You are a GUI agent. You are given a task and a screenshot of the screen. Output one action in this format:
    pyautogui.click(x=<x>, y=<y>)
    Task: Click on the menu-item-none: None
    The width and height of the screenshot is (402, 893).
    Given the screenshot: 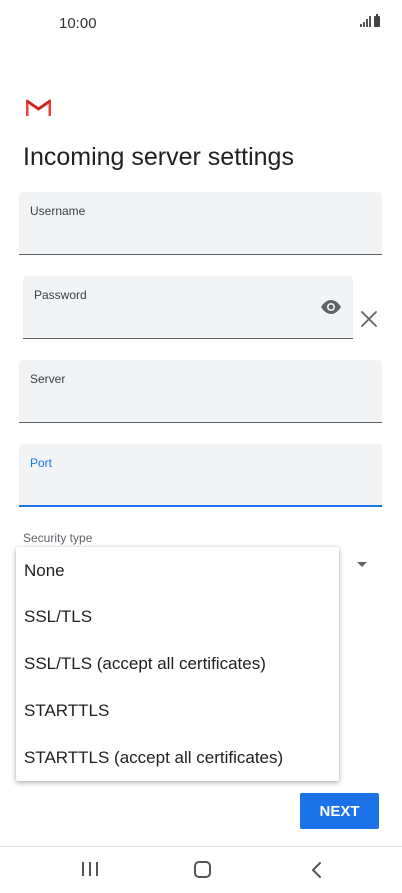 What is the action you would take?
    pyautogui.click(x=177, y=571)
    